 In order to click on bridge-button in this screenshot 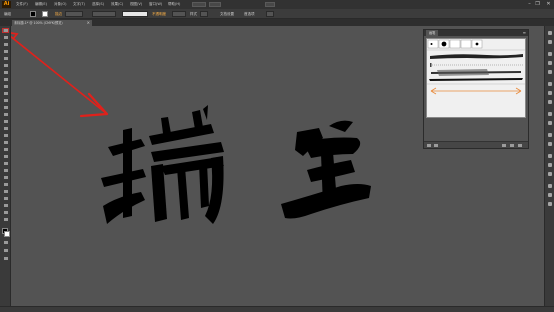, I will do `click(199, 4)`.